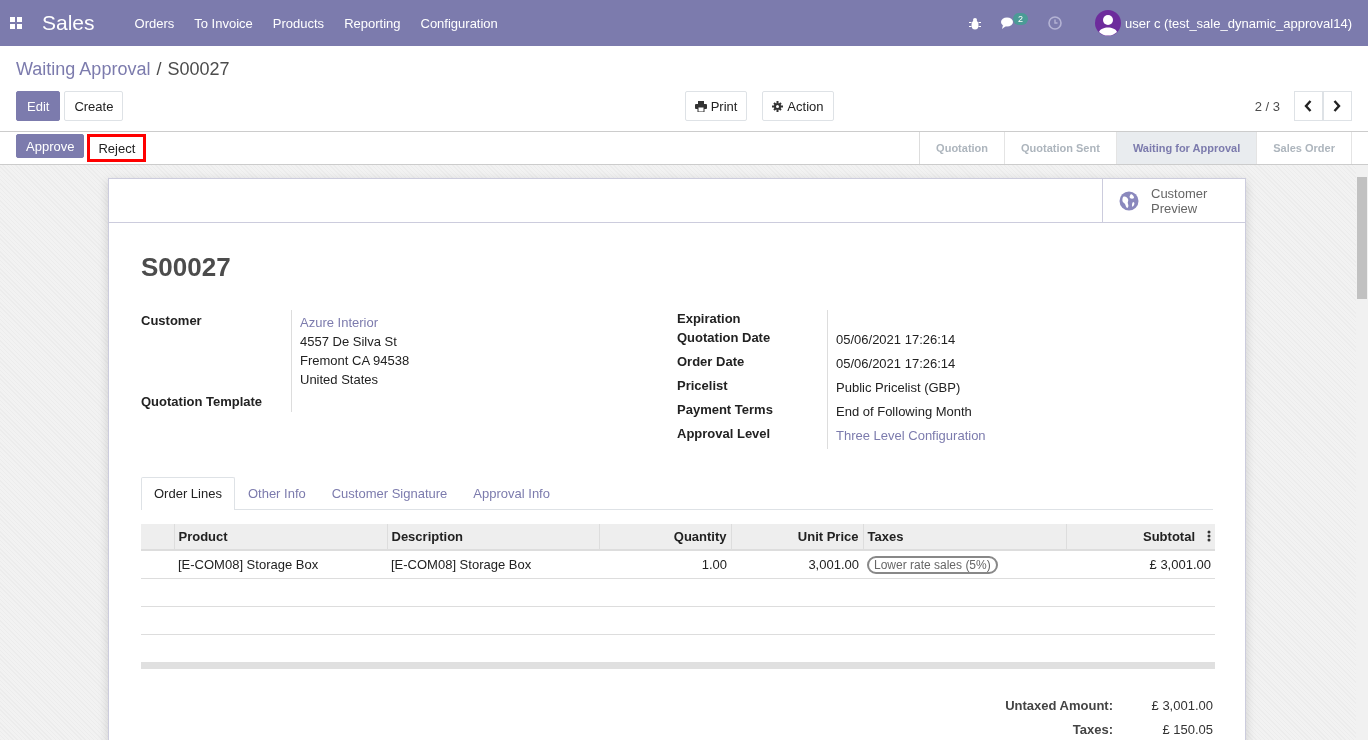  Describe the element at coordinates (157, 537) in the screenshot. I see `column-header` at that location.